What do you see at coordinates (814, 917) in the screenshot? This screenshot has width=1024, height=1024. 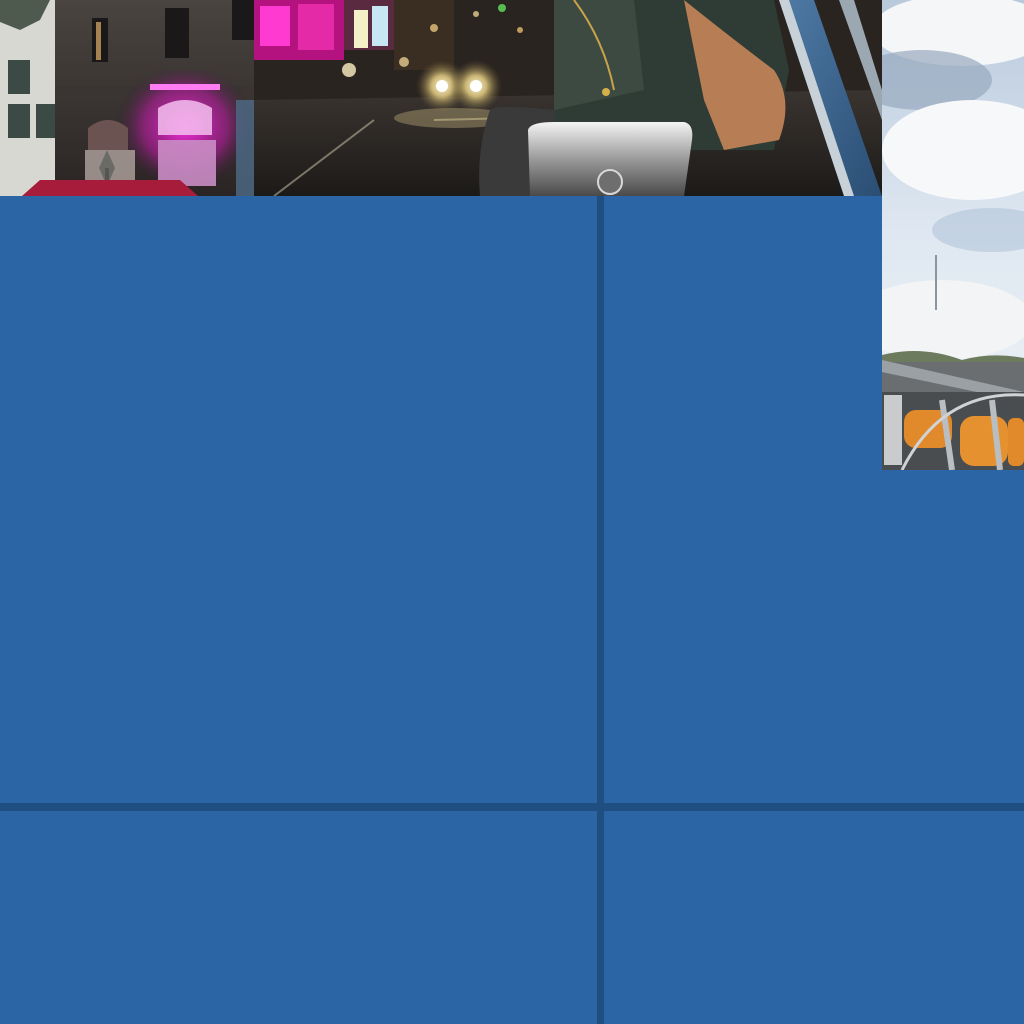 I see `empty-tile-bottom-right` at bounding box center [814, 917].